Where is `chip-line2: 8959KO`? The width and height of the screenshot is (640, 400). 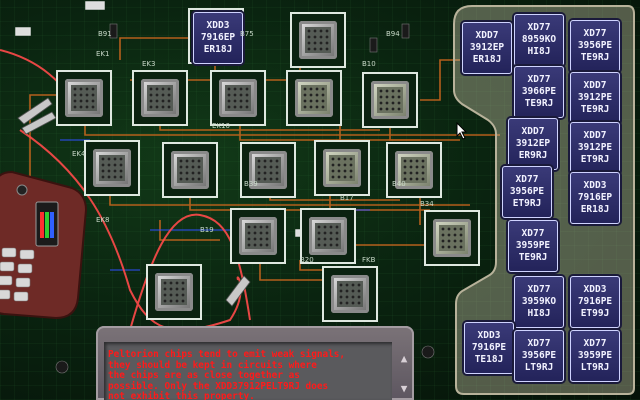
chip-line2: 8959KO is located at coordinates (539, 39).